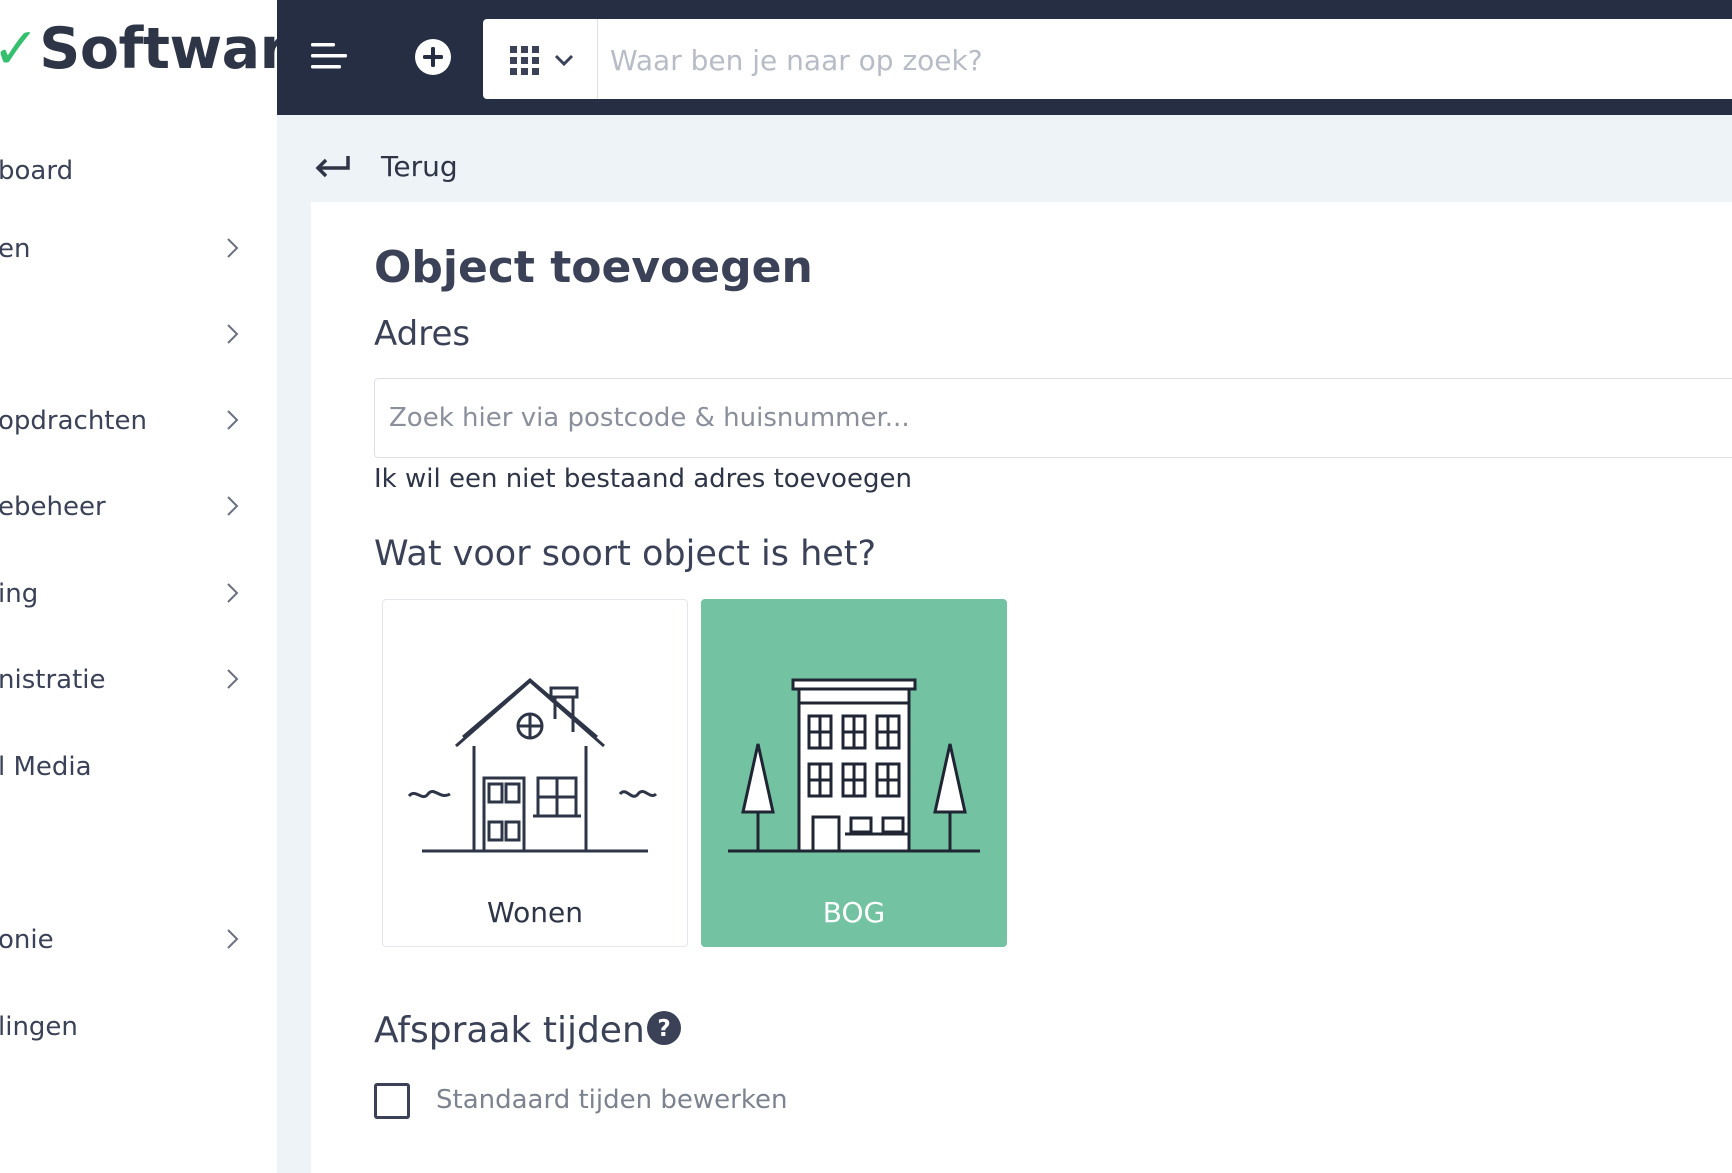 This screenshot has width=1732, height=1173. What do you see at coordinates (433, 57) in the screenshot?
I see `plus-circle-icon` at bounding box center [433, 57].